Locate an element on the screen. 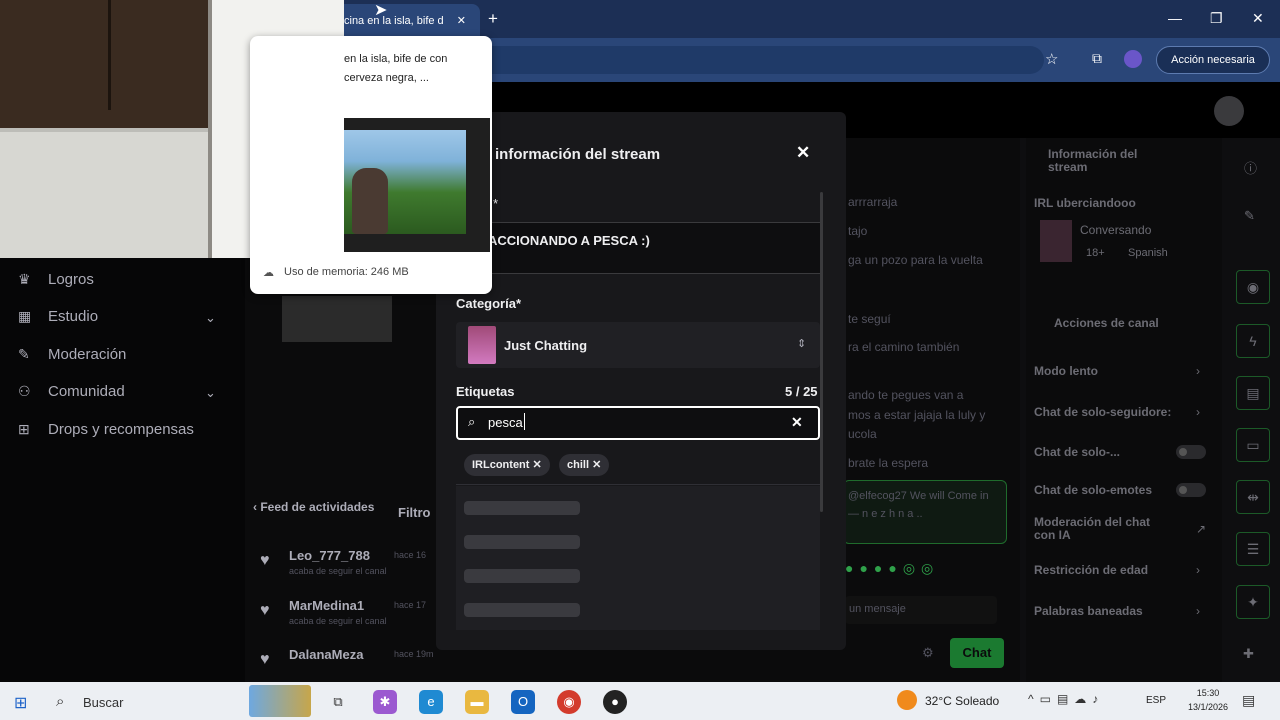  external-link-icon: ↗ is located at coordinates (1201, 529).